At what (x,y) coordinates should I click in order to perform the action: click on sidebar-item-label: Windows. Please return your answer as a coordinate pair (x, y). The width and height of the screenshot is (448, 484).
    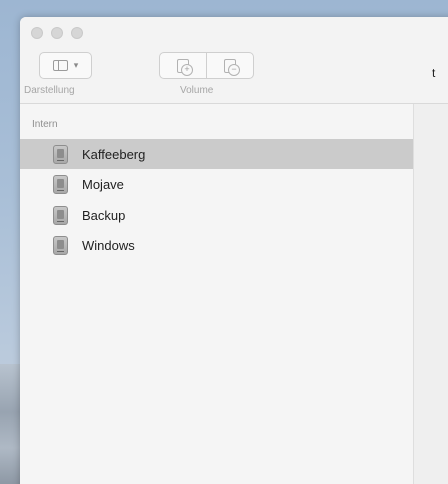
    Looking at the image, I should click on (108, 245).